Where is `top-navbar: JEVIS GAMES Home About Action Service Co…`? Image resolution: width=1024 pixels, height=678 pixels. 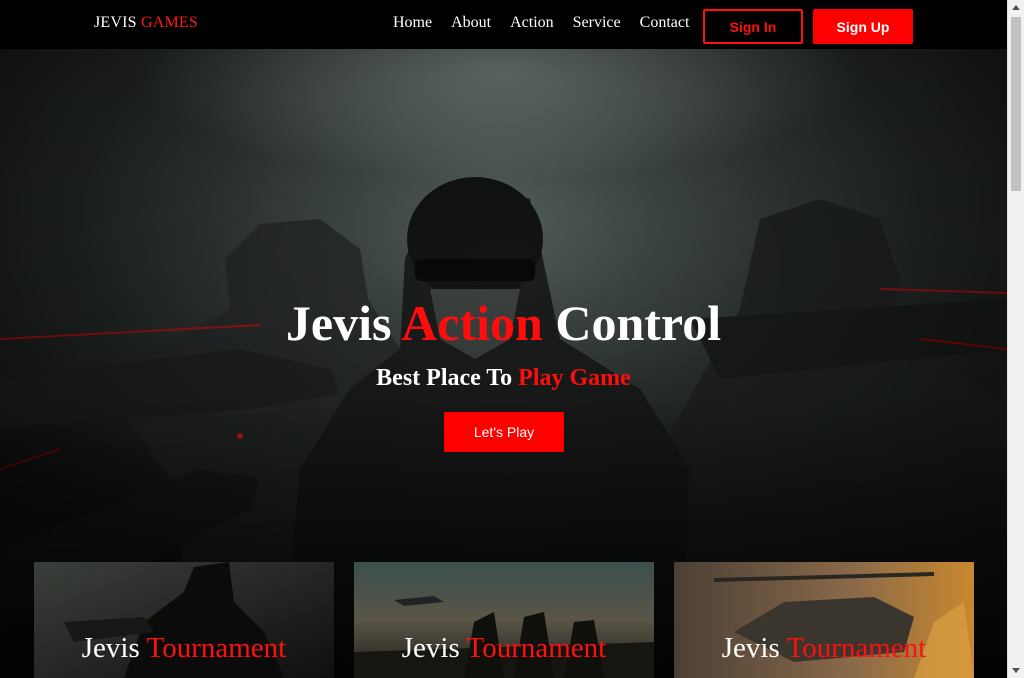 top-navbar: JEVIS GAMES Home About Action Service Co… is located at coordinates (503, 24).